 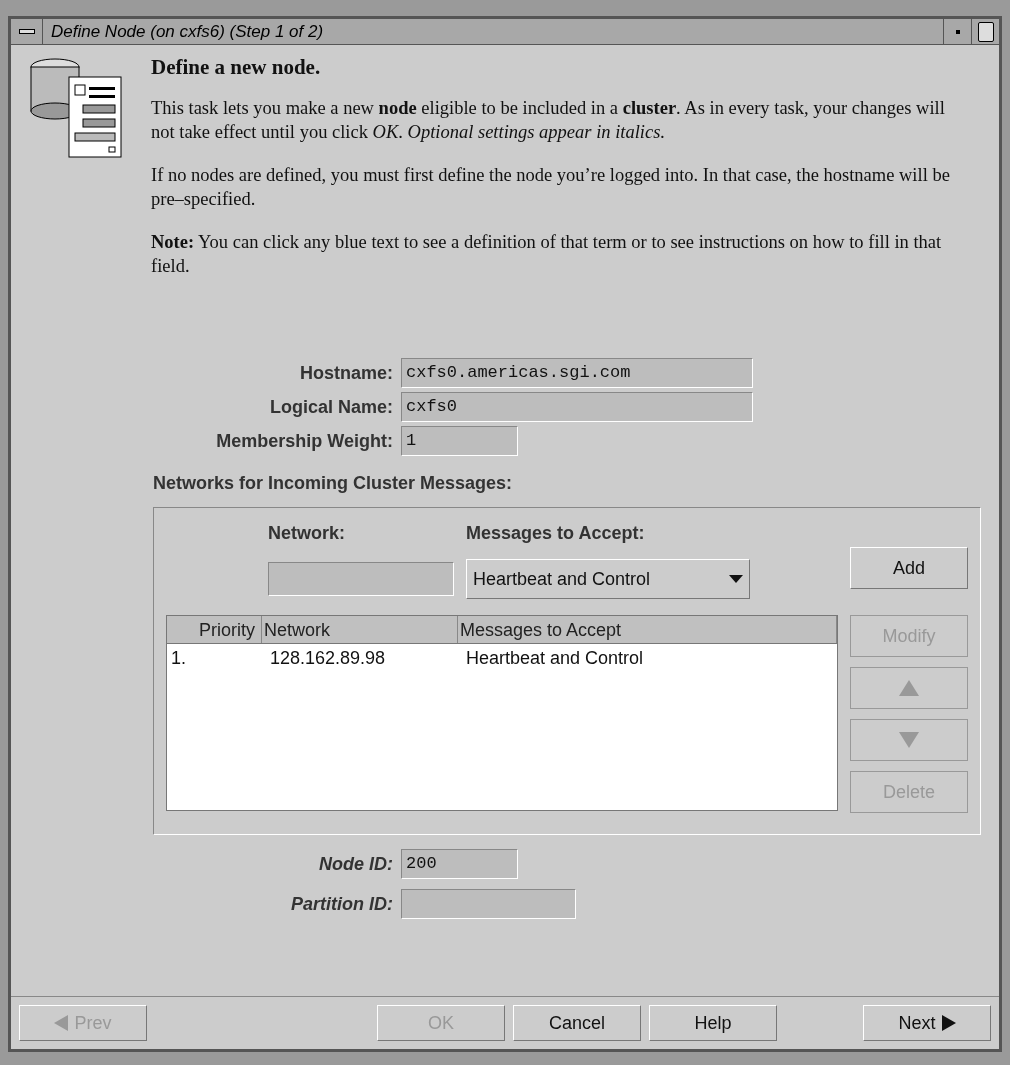 What do you see at coordinates (551, 187) in the screenshot?
I see `paragraph: If no nodes are defined, you must first define the node you’re logged into. In that case, the hostname will be pre–specified.` at bounding box center [551, 187].